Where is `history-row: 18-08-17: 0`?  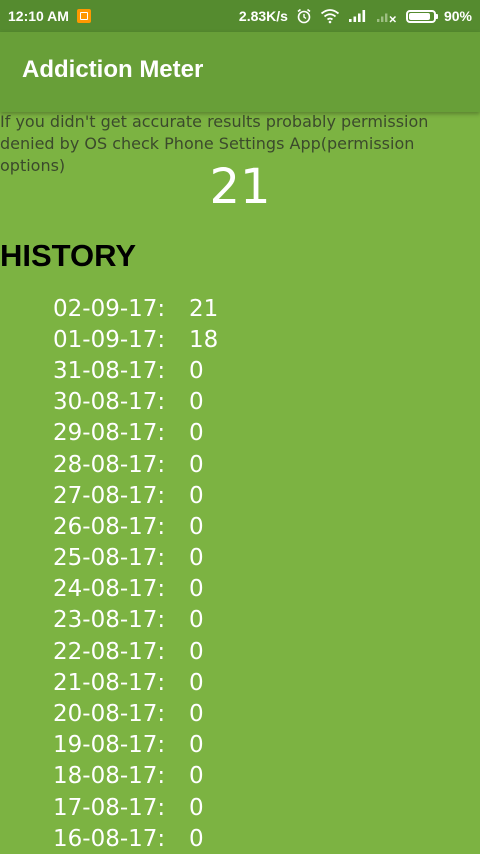
history-row: 18-08-17: 0 is located at coordinates (135, 776).